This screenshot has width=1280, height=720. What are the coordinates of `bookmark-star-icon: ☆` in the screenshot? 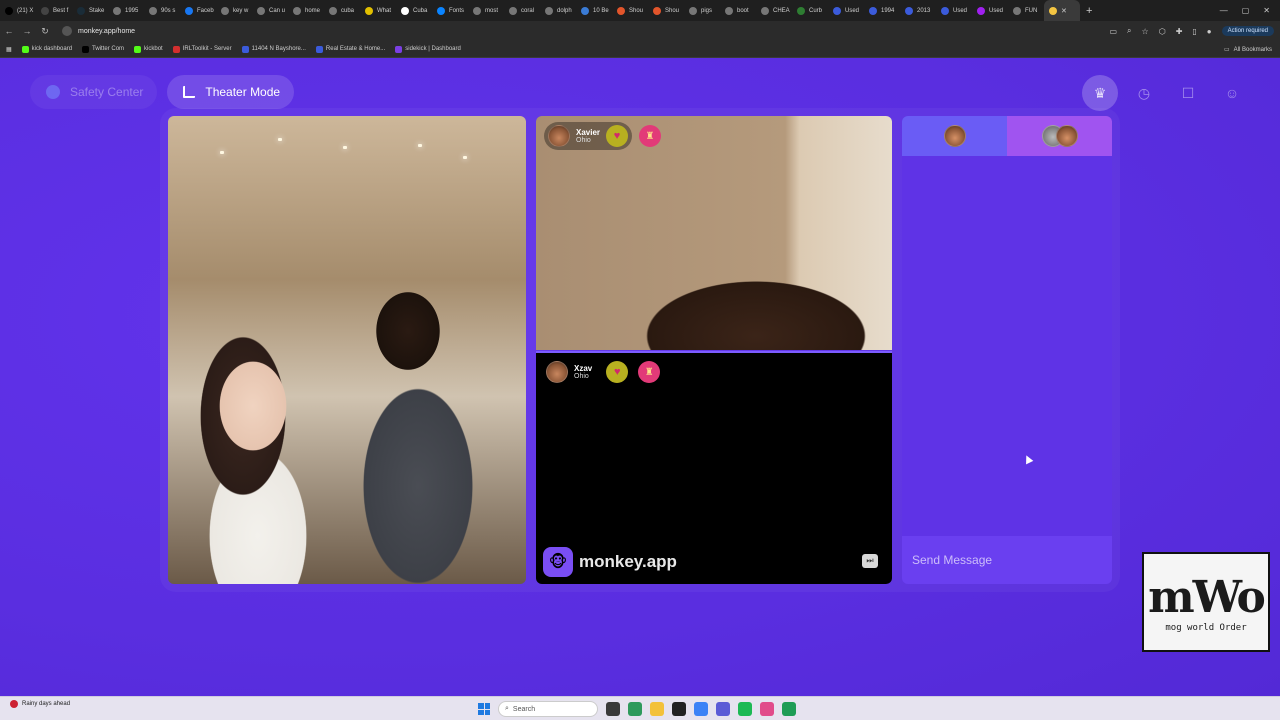 It's located at (1145, 31).